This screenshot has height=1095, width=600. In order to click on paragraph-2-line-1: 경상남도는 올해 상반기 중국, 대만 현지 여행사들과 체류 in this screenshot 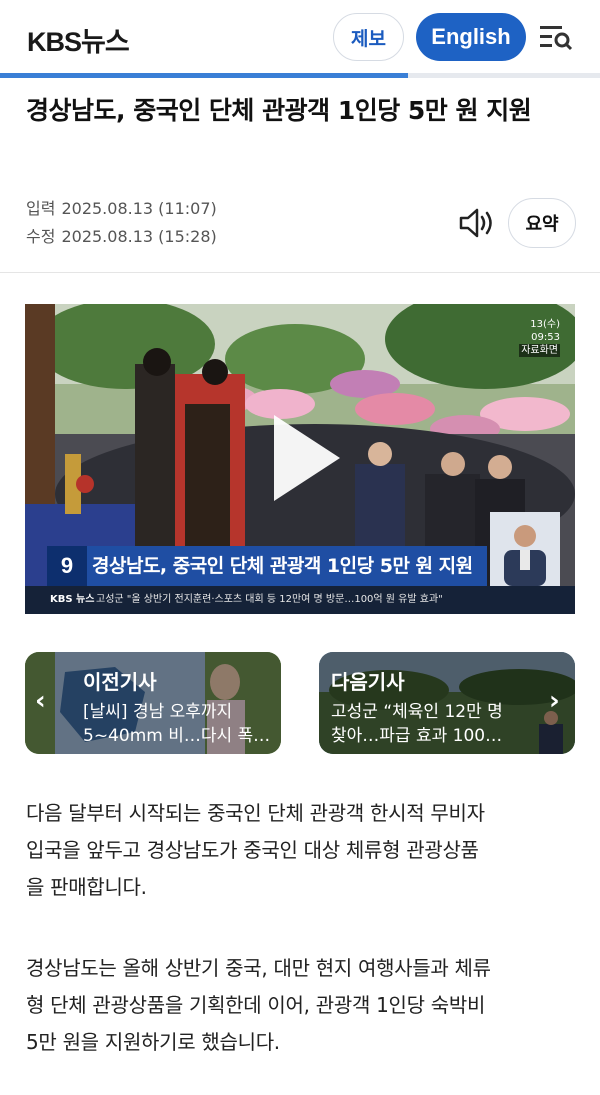, I will do `click(258, 968)`.